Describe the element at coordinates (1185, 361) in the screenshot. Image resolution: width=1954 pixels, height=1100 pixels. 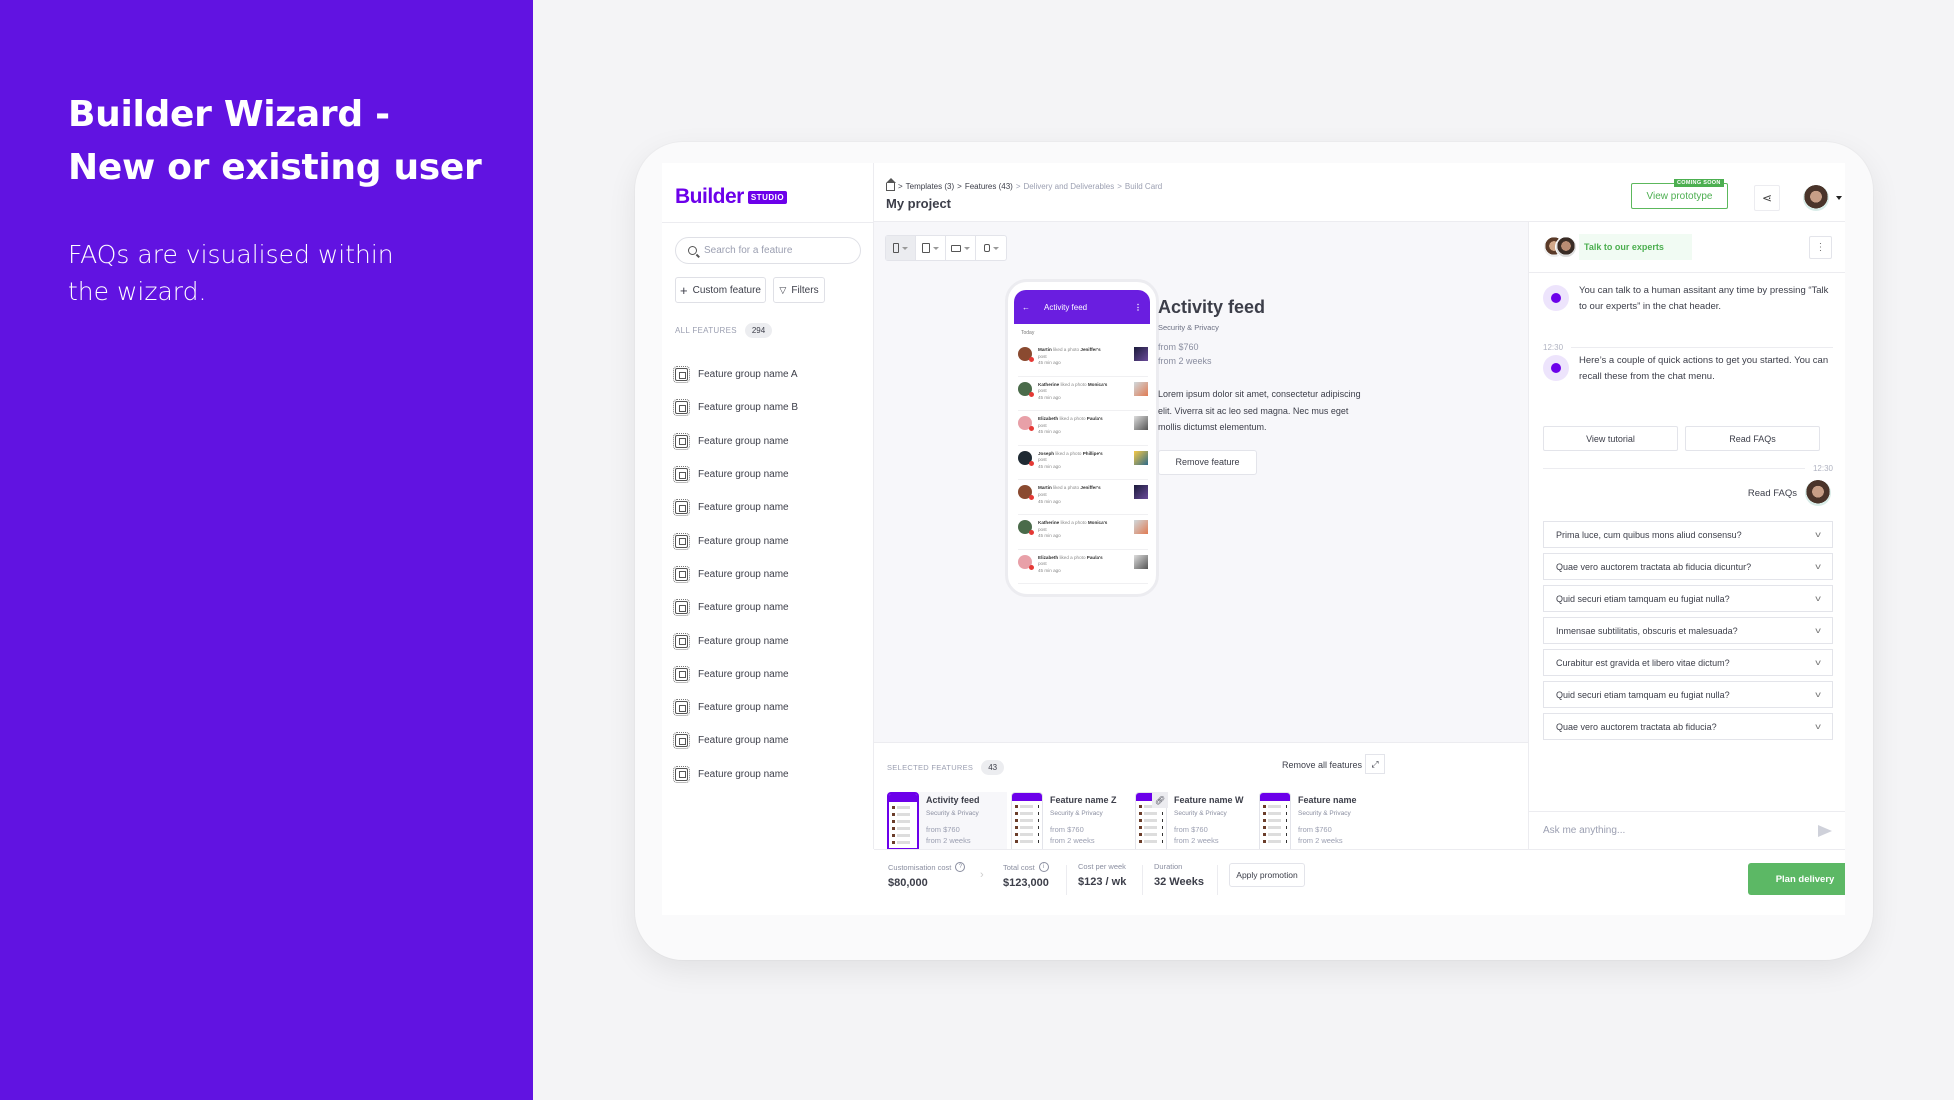
I see `feature-duration: from 2 weeks` at that location.